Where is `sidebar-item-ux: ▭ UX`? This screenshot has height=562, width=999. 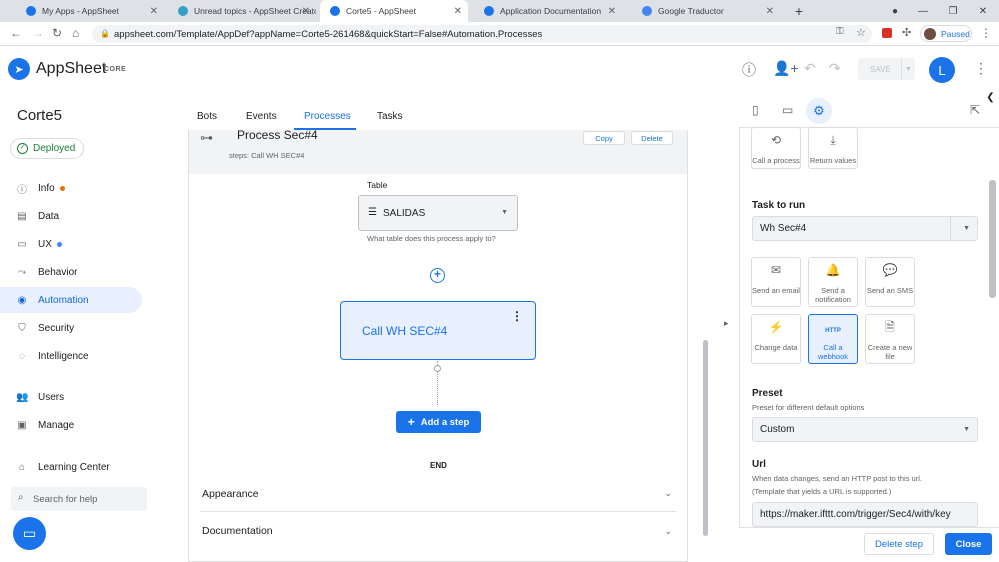
sidebar-item-ux: ▭ UX is located at coordinates (71, 244).